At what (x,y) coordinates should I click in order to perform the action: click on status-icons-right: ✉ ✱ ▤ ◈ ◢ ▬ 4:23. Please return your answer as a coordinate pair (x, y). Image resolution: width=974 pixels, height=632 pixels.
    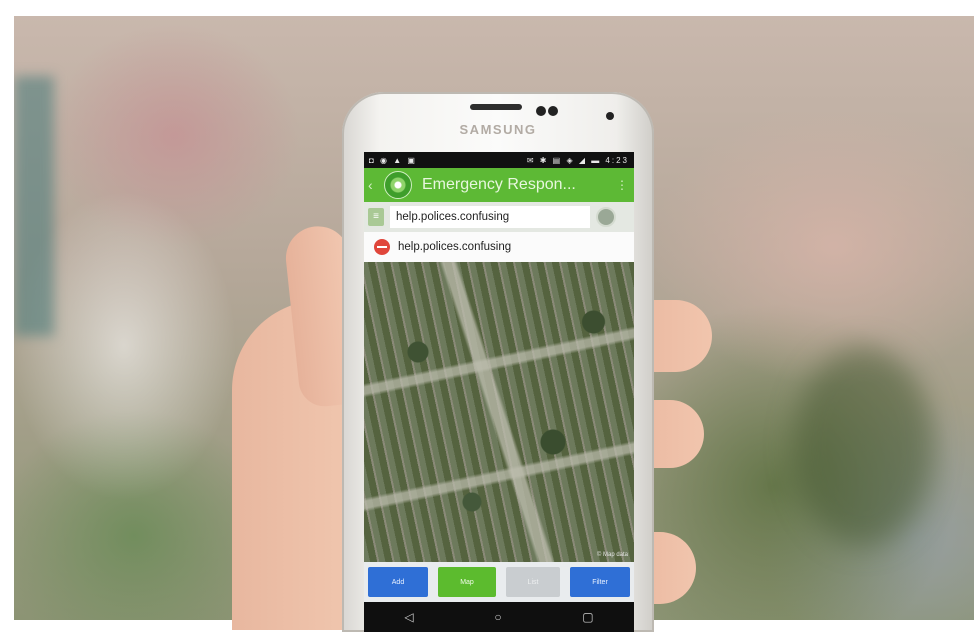
    Looking at the image, I should click on (577, 160).